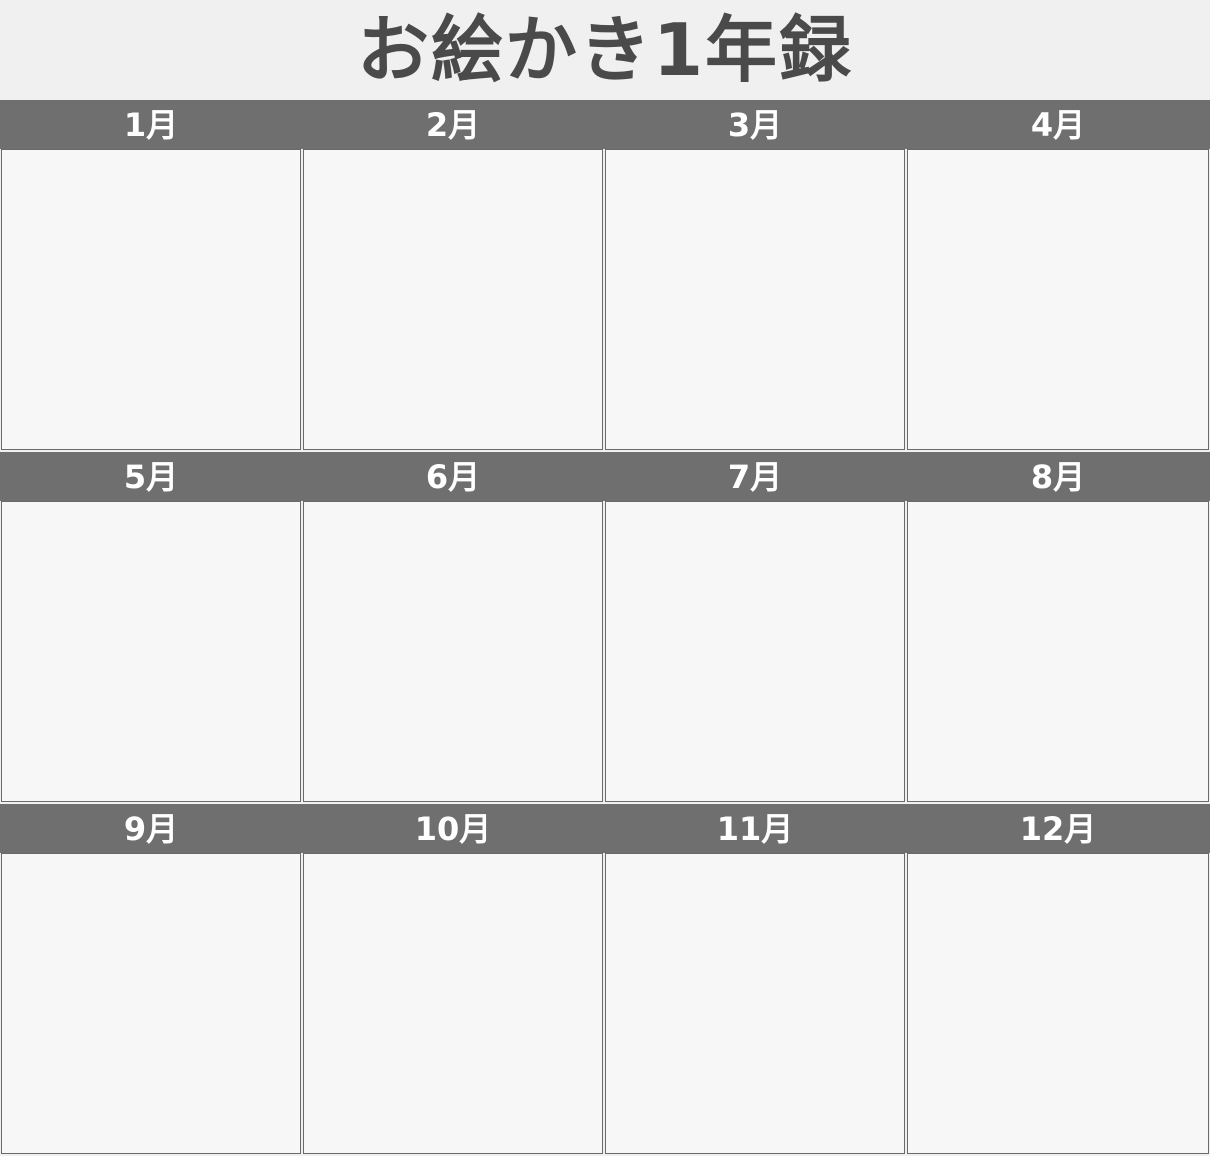  I want to click on month-label: 5月, so click(151, 476).